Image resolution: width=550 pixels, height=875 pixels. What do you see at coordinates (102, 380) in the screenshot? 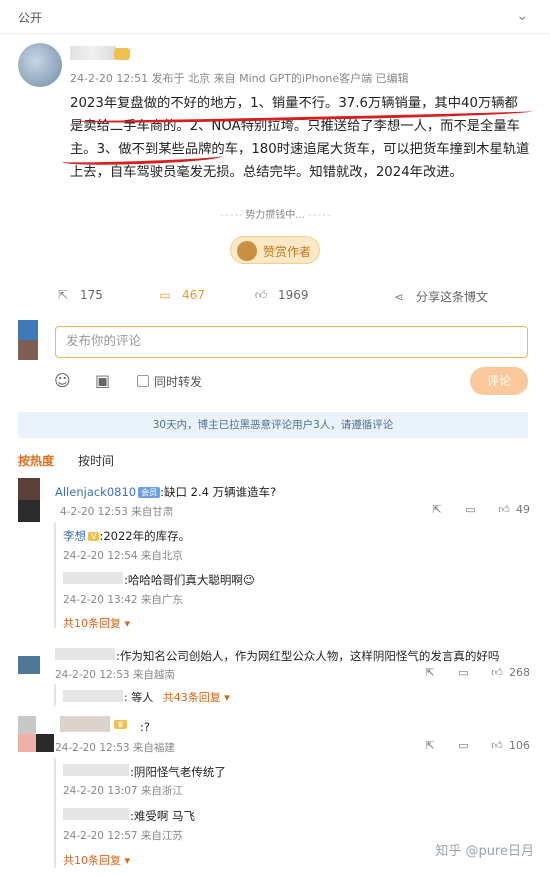
I see `image-icon: ▣` at bounding box center [102, 380].